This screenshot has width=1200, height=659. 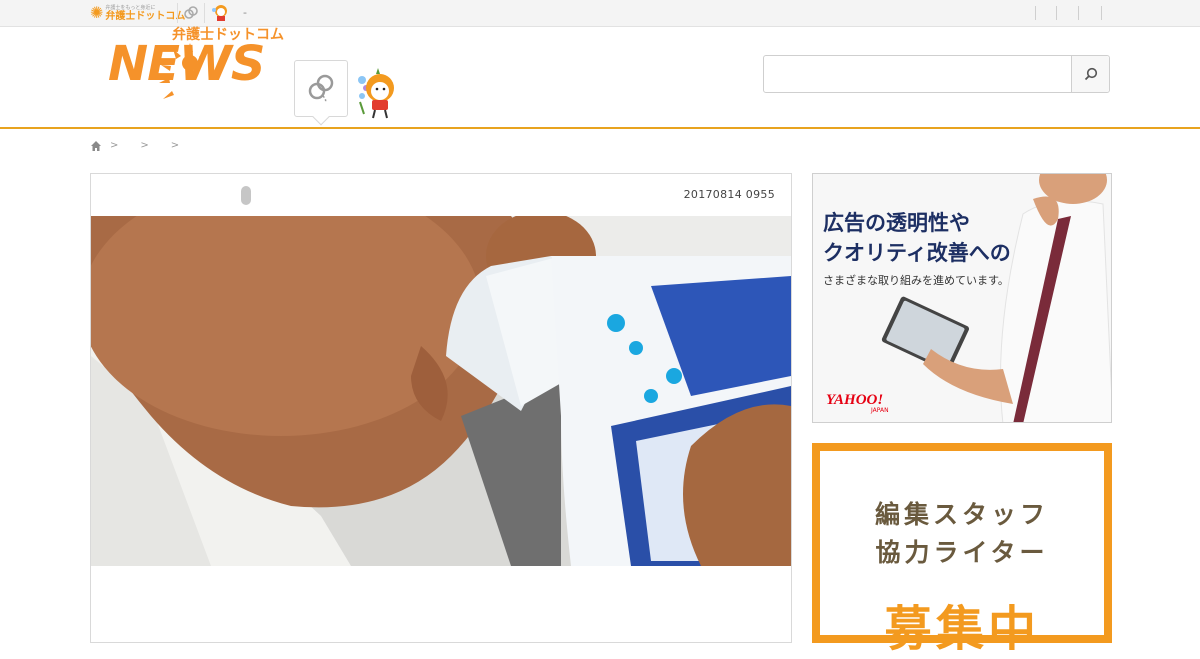 I want to click on search-button, so click(x=1090, y=74).